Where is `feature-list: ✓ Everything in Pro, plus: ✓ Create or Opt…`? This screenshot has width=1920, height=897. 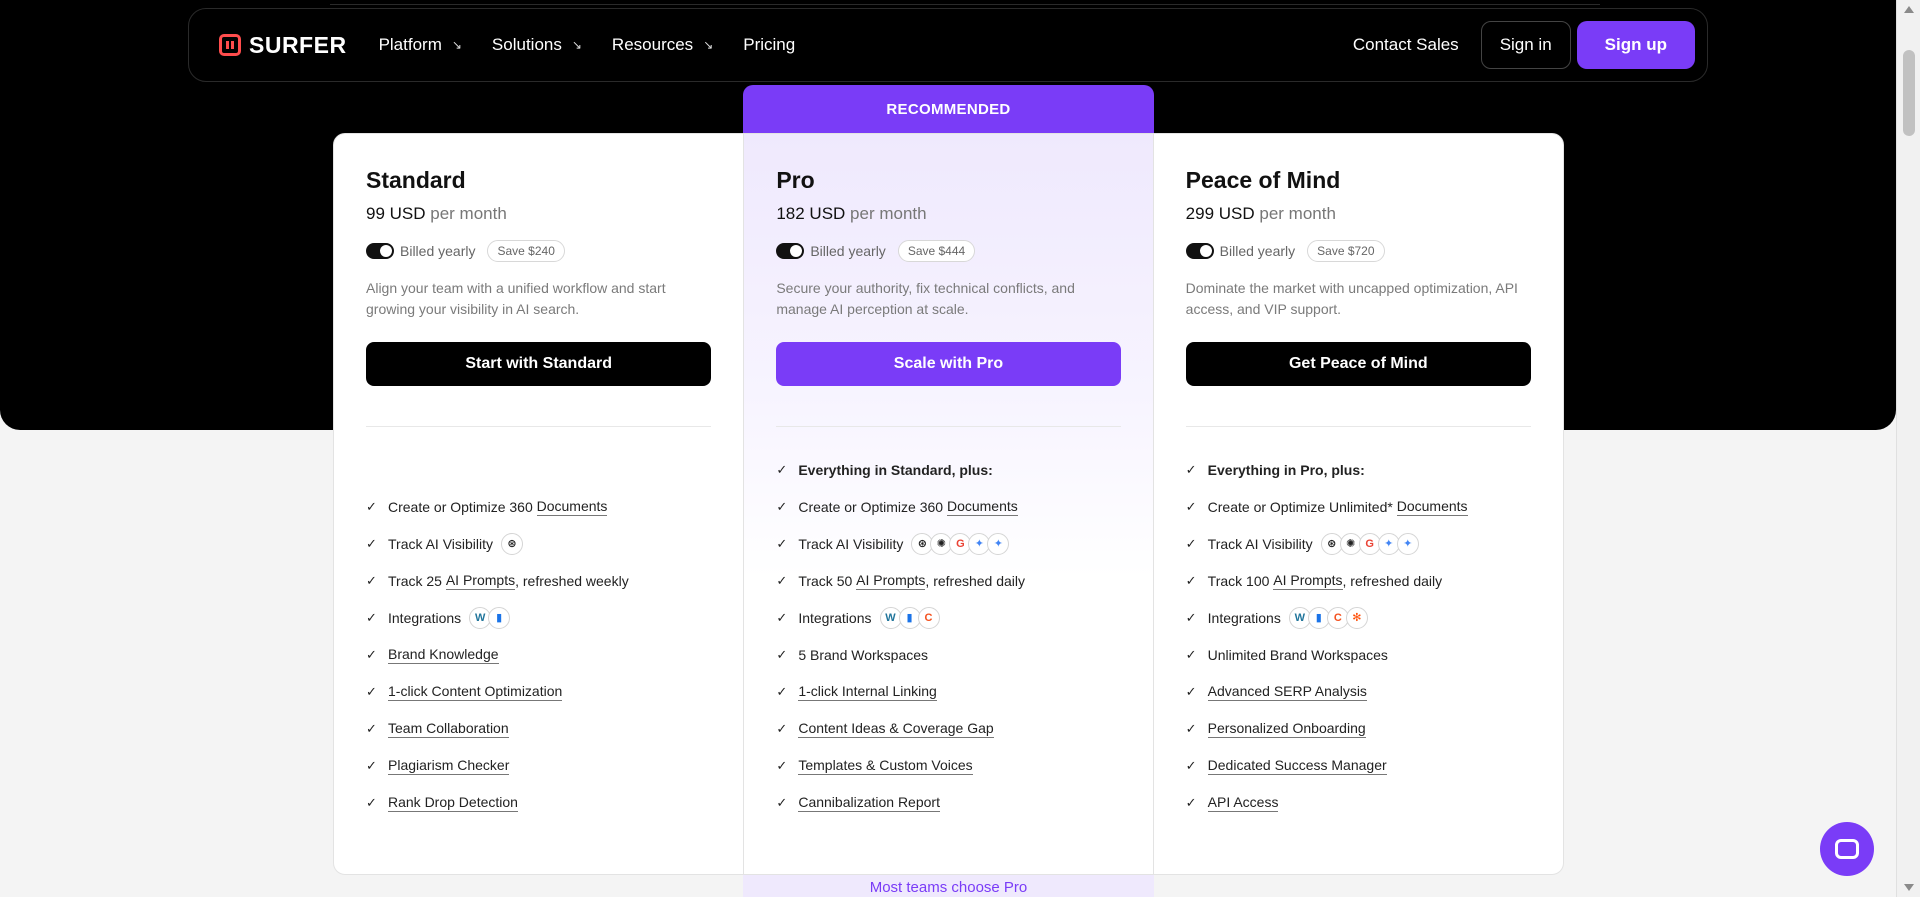
feature-list: ✓ Everything in Pro, plus: ✓ Create or Opt… is located at coordinates (1358, 636).